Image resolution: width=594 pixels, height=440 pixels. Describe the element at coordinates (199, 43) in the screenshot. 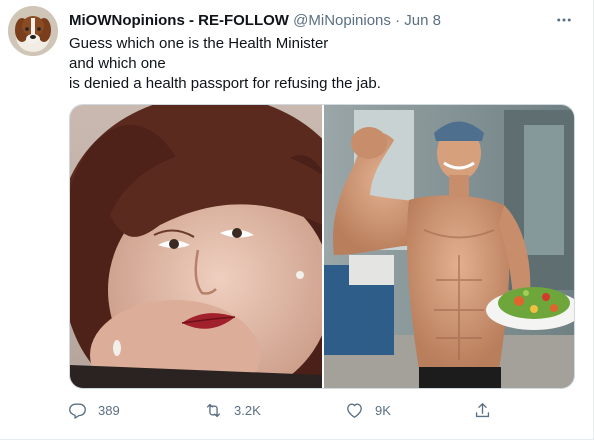

I see `tweet-text-line: Guess which one is the Health Minister` at that location.